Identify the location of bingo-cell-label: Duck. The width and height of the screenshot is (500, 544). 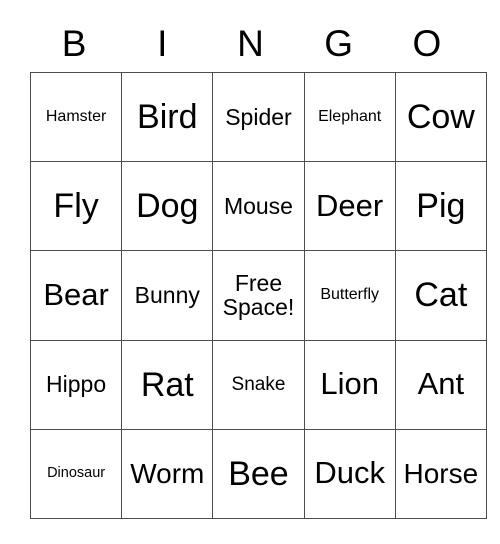
(349, 473).